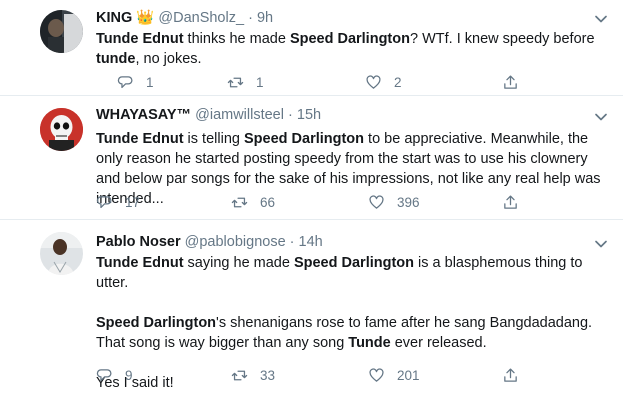 This screenshot has height=393, width=623. I want to click on retweet-count: 66, so click(268, 202).